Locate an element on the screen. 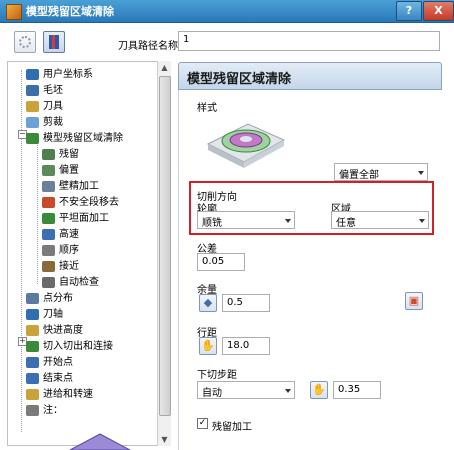  tree-item: 平坦面加工 is located at coordinates (75, 218).